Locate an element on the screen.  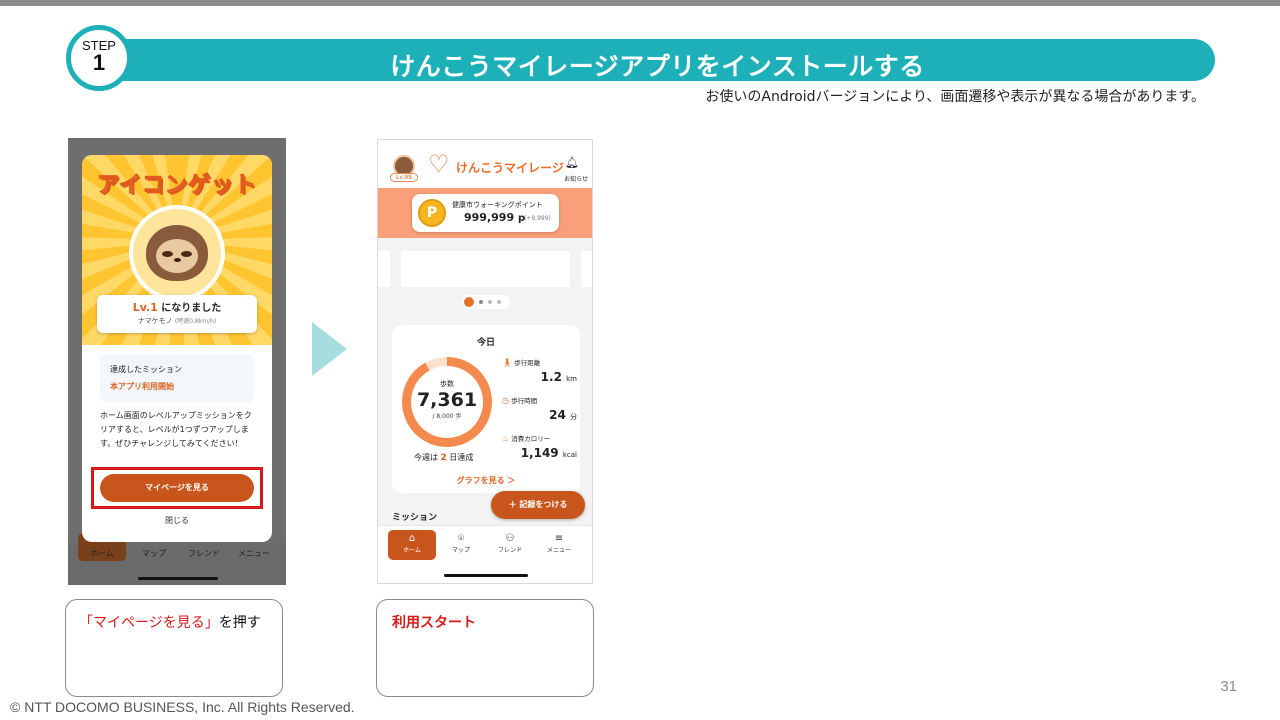
points-card: P 健康市ウォーキングポイント 999,999 p (+9,999) is located at coordinates (485, 213).